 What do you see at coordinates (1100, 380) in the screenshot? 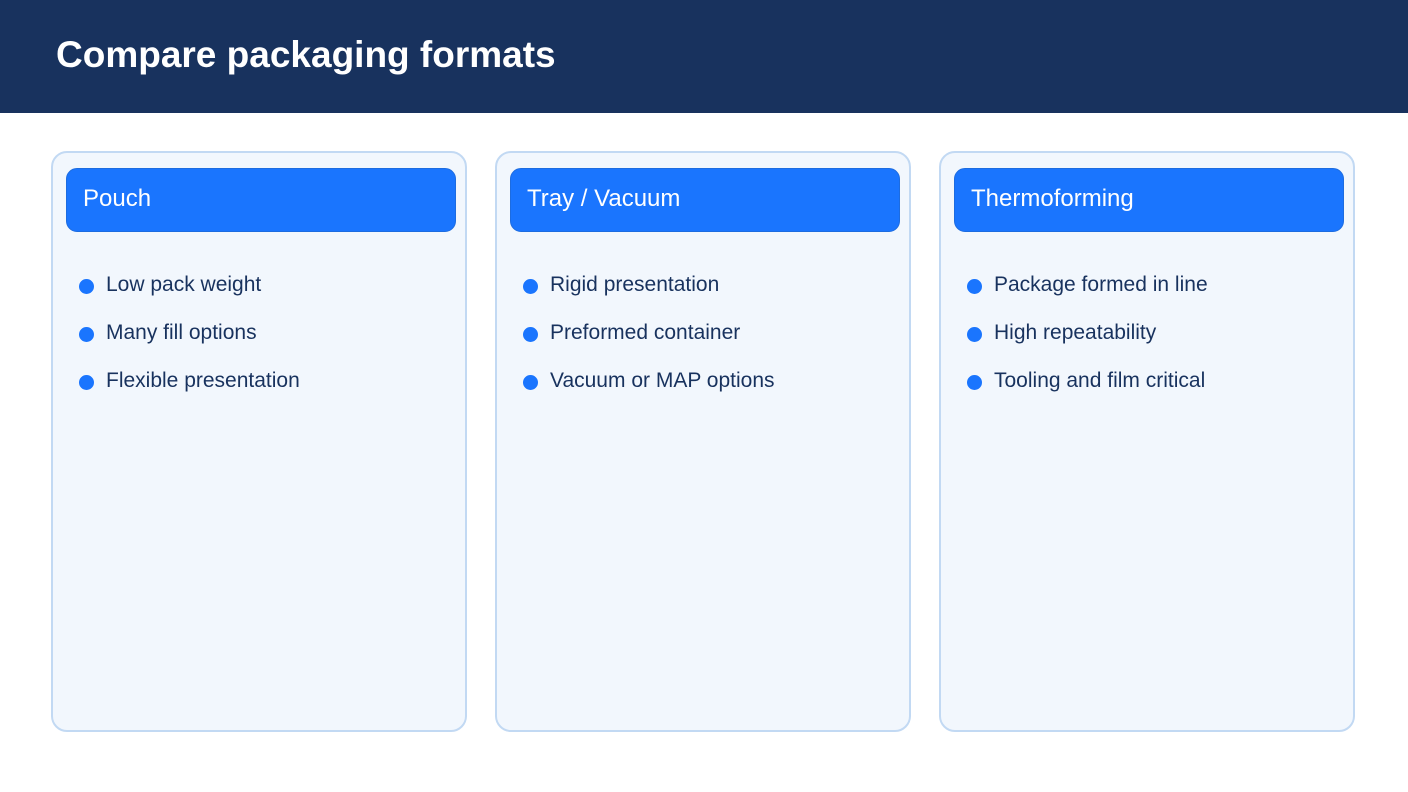
I see `list-item-text: Tooling and film critical` at bounding box center [1100, 380].